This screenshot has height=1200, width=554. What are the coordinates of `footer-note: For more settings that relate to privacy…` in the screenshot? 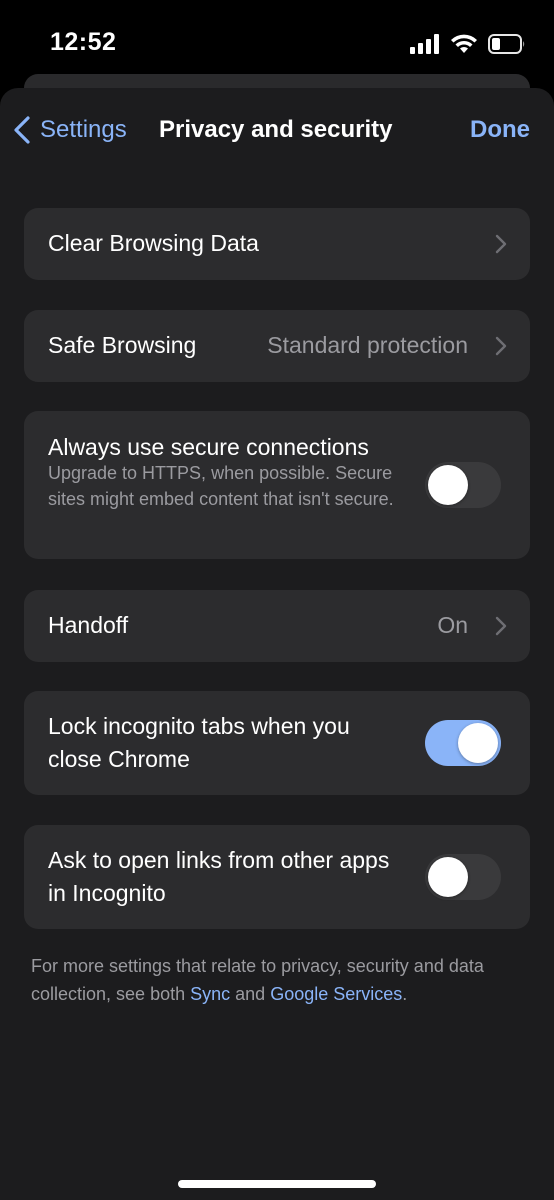 It's located at (276, 980).